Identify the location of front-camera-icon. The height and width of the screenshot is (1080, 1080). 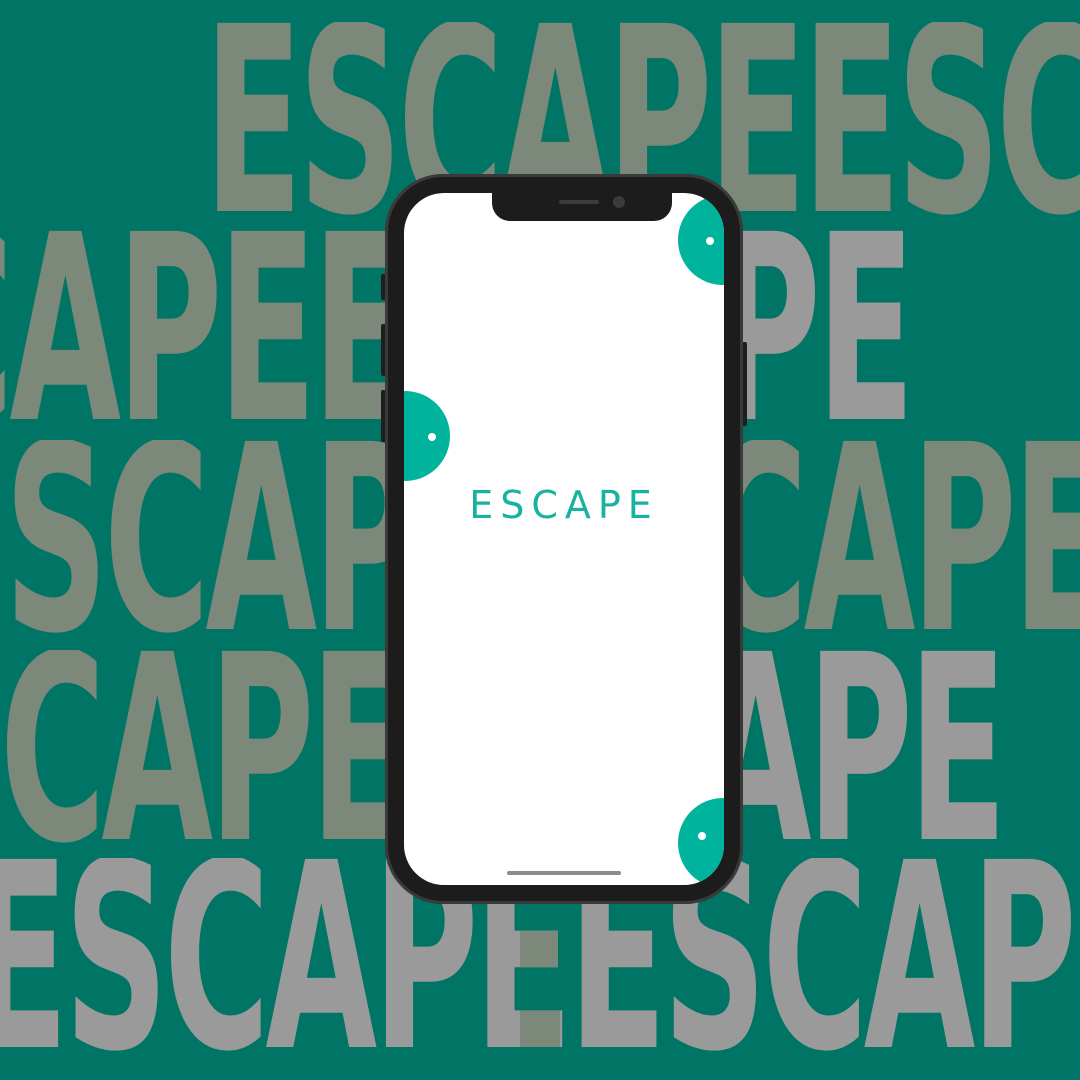
(619, 202).